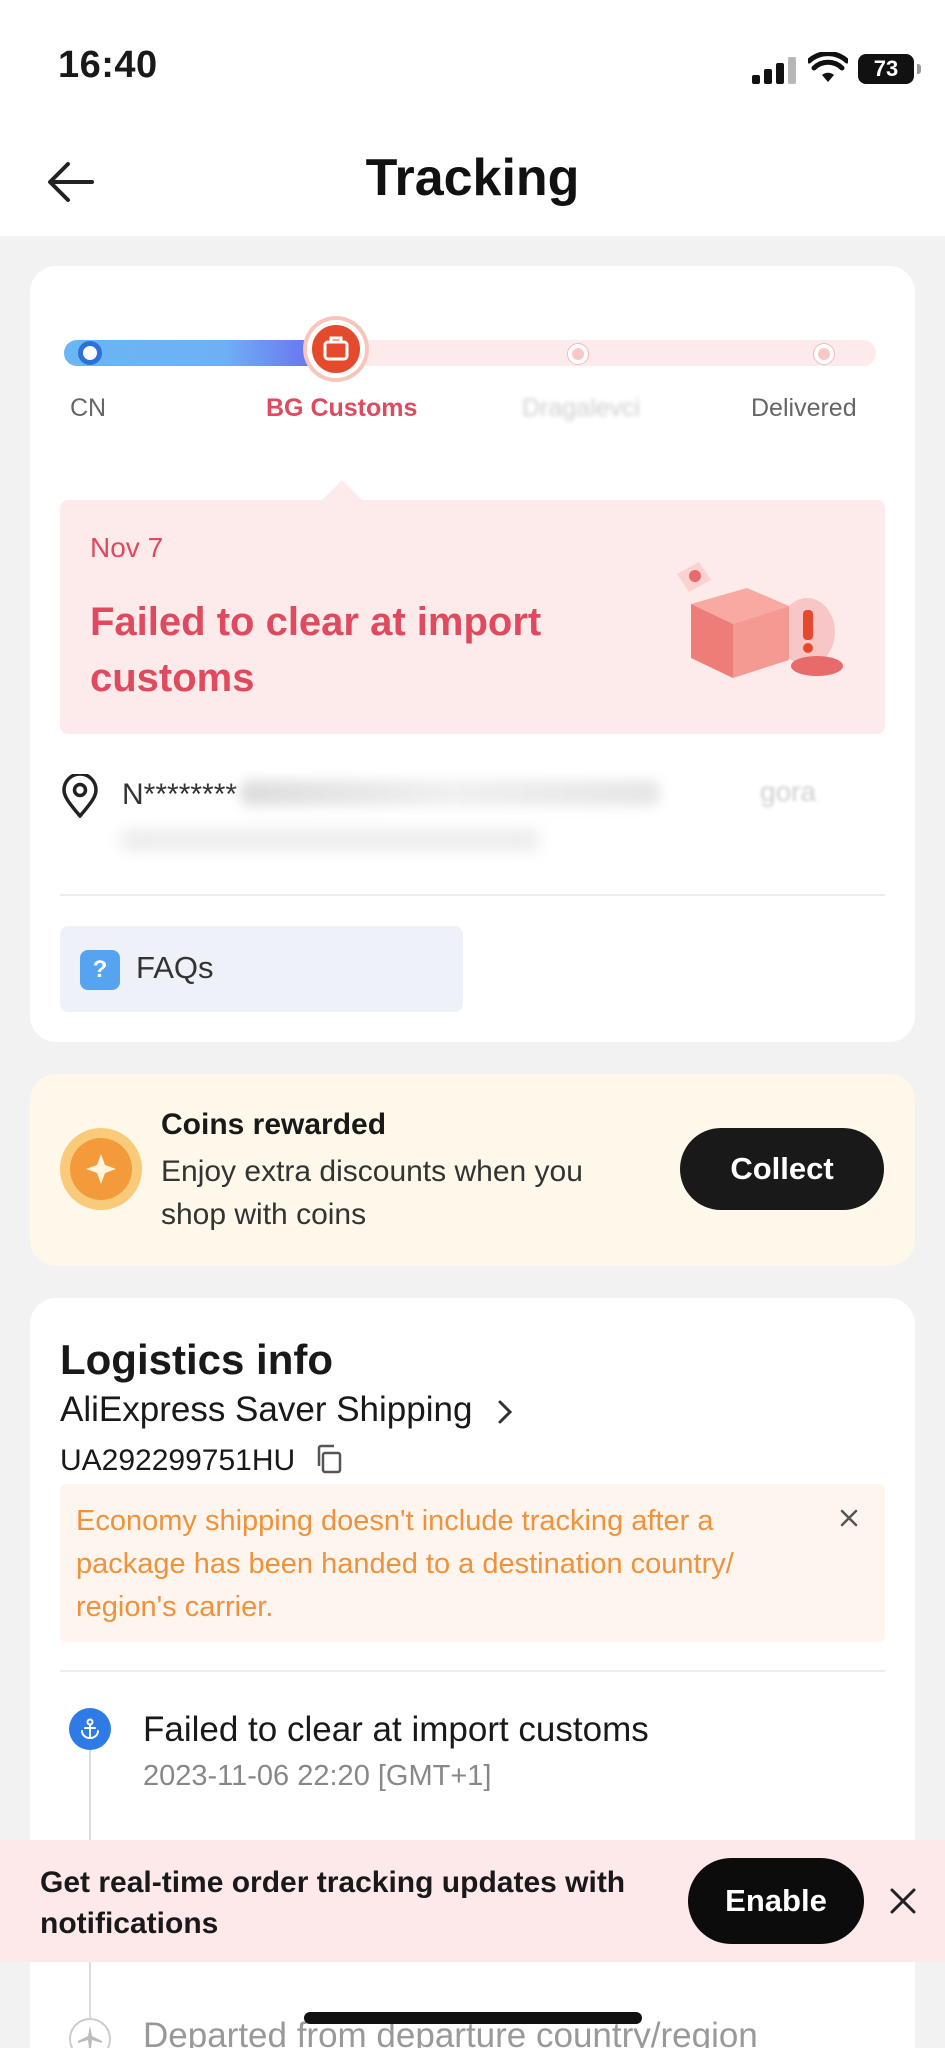 The image size is (945, 2048). Describe the element at coordinates (889, 69) in the screenshot. I see `battery-icon: 73` at that location.